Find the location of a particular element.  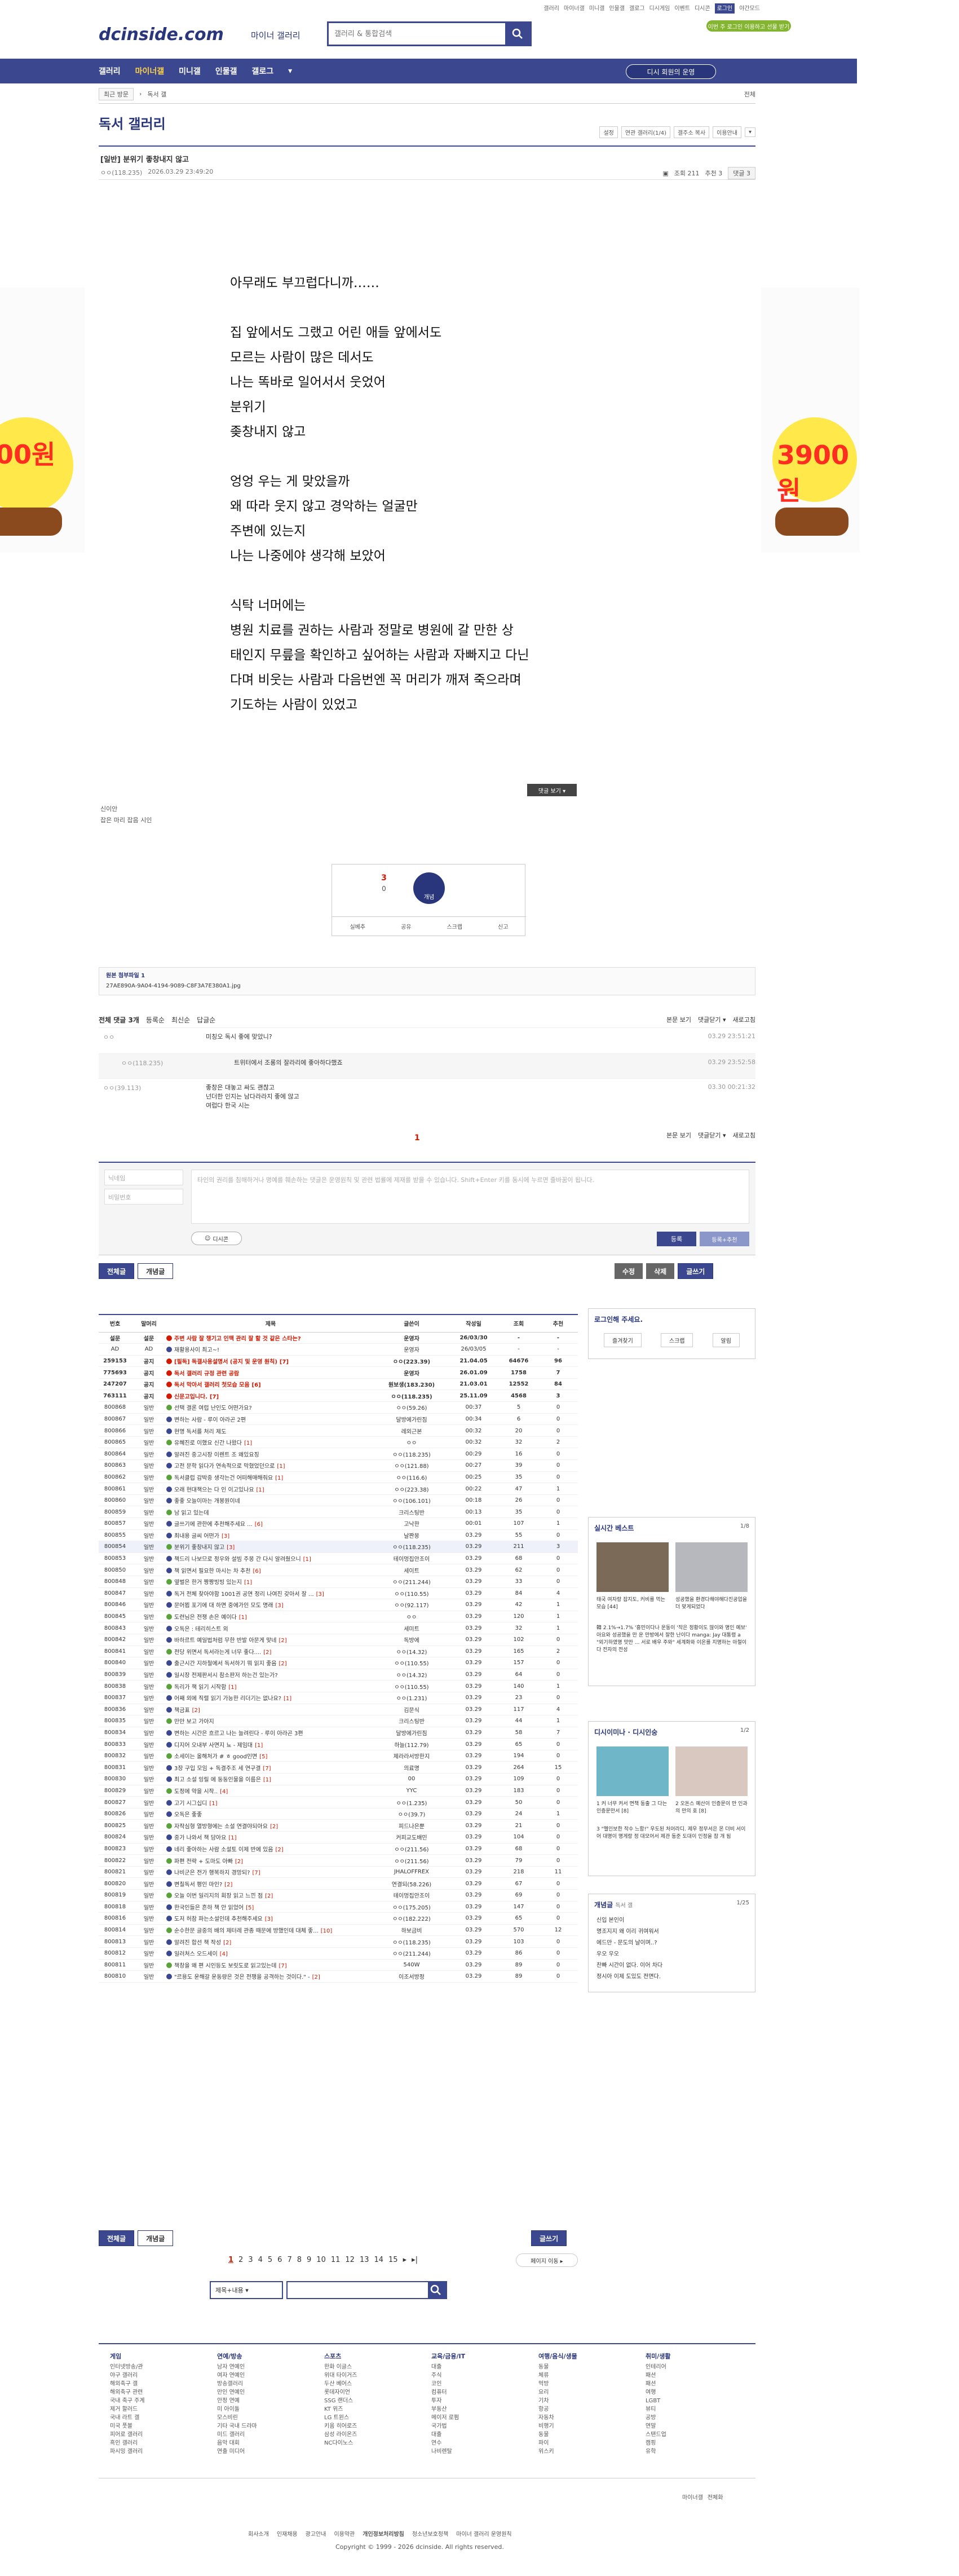

row-title: 소세이는 올해처가 # ㅎ good인면 [5] is located at coordinates (270, 1756).